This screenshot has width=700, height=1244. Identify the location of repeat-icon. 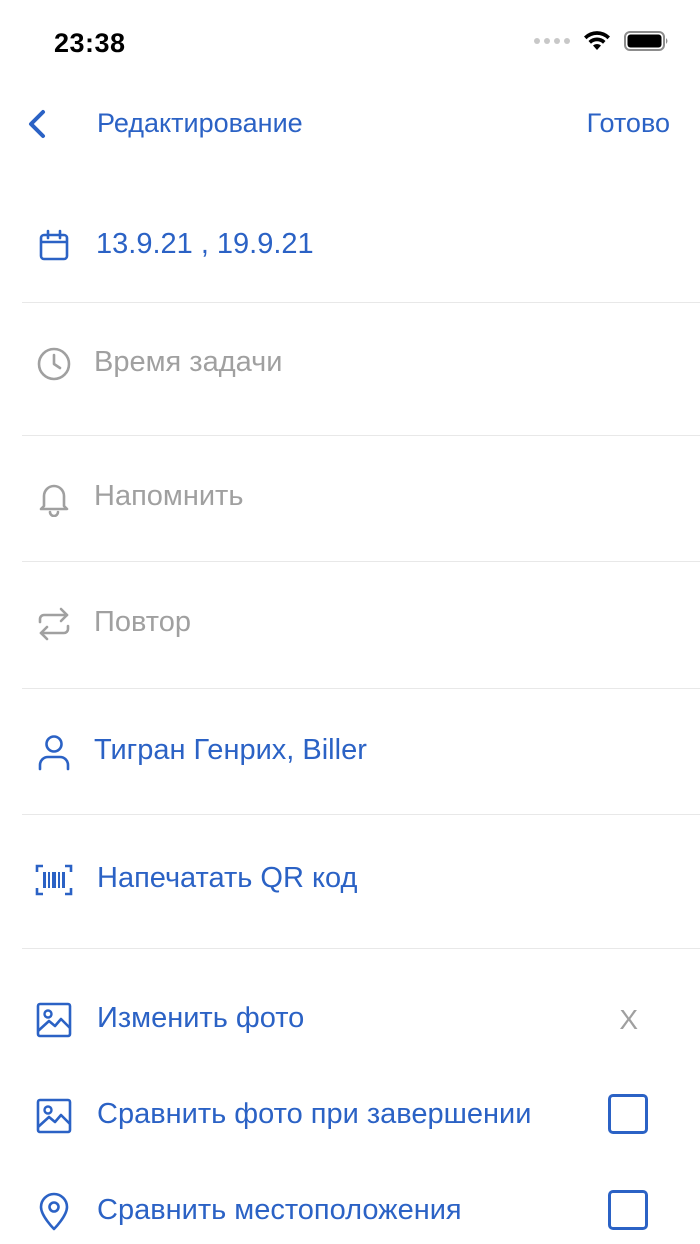
(54, 624).